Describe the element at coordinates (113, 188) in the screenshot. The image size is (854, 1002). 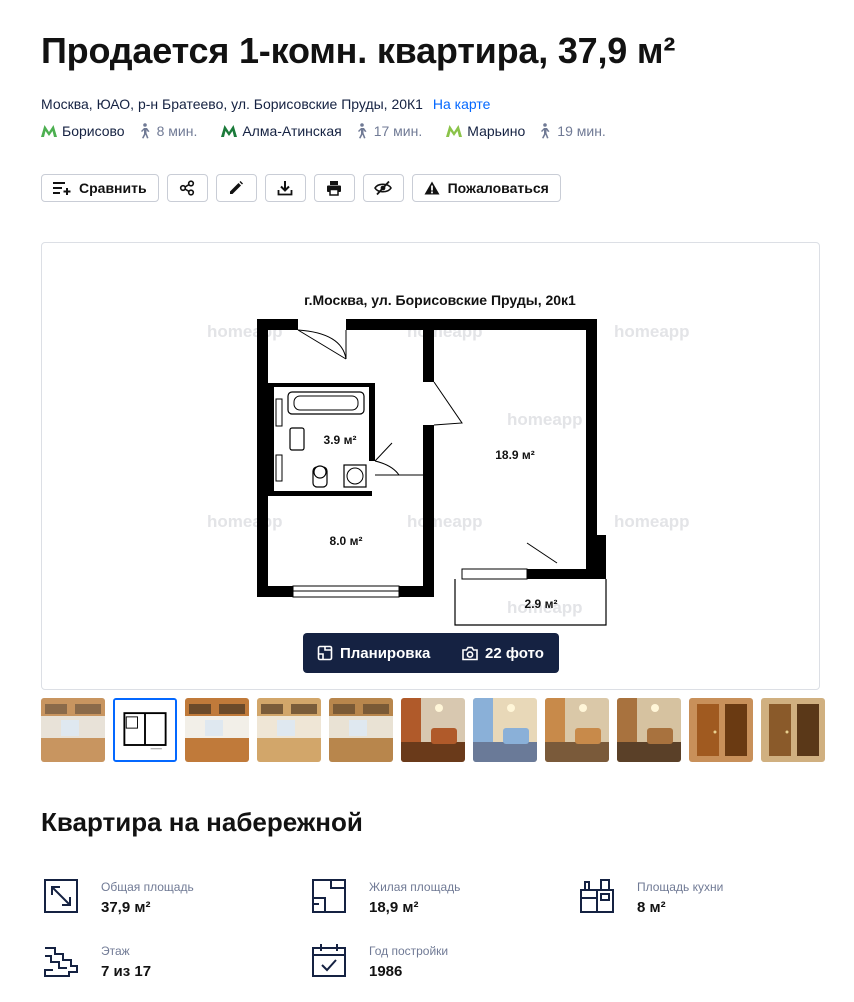
I see `compare-label: Сравнить` at that location.